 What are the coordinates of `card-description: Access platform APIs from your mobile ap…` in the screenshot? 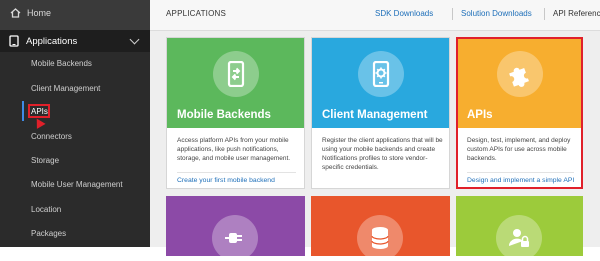 It's located at (234, 149).